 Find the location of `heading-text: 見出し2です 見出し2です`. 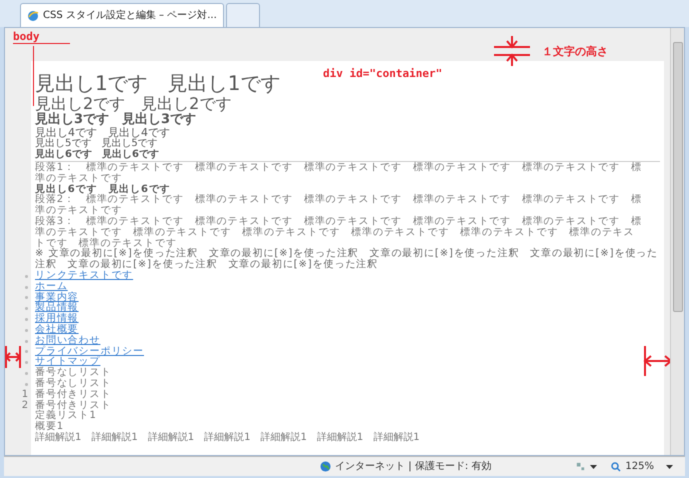

heading-text: 見出し2です 見出し2です is located at coordinates (133, 104).